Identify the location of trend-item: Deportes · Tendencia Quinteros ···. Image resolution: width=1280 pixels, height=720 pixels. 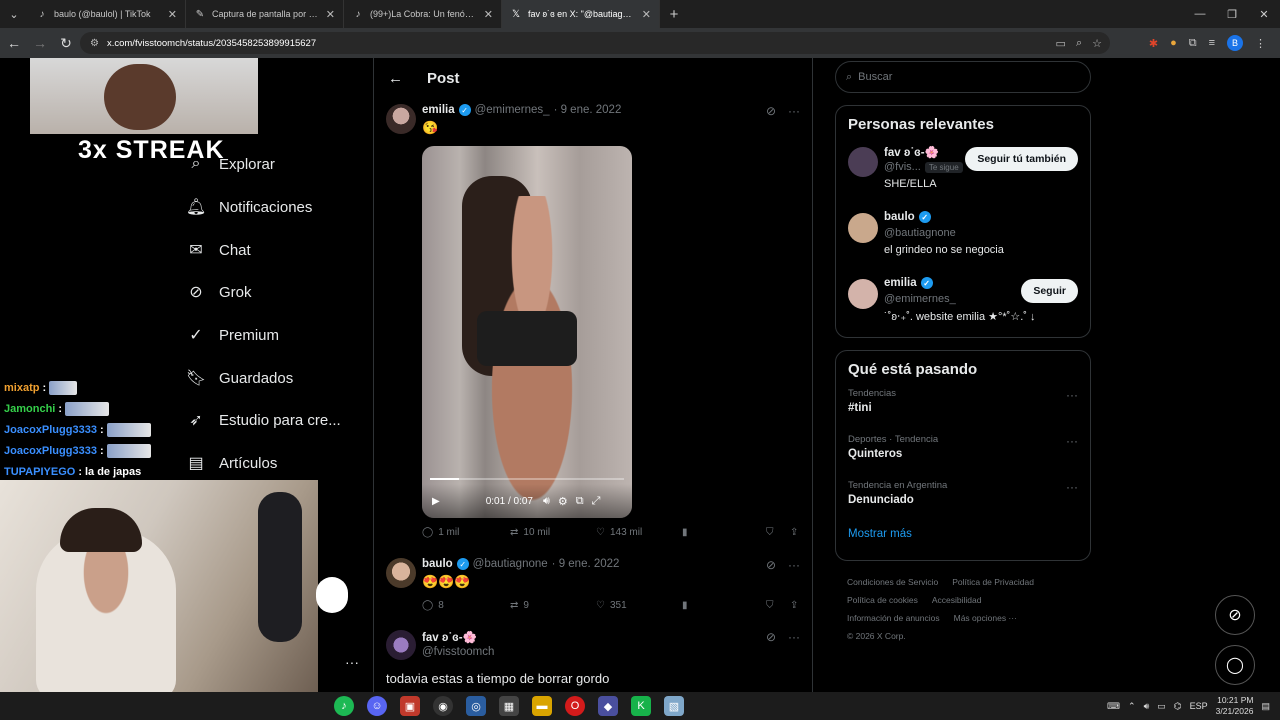
(963, 457).